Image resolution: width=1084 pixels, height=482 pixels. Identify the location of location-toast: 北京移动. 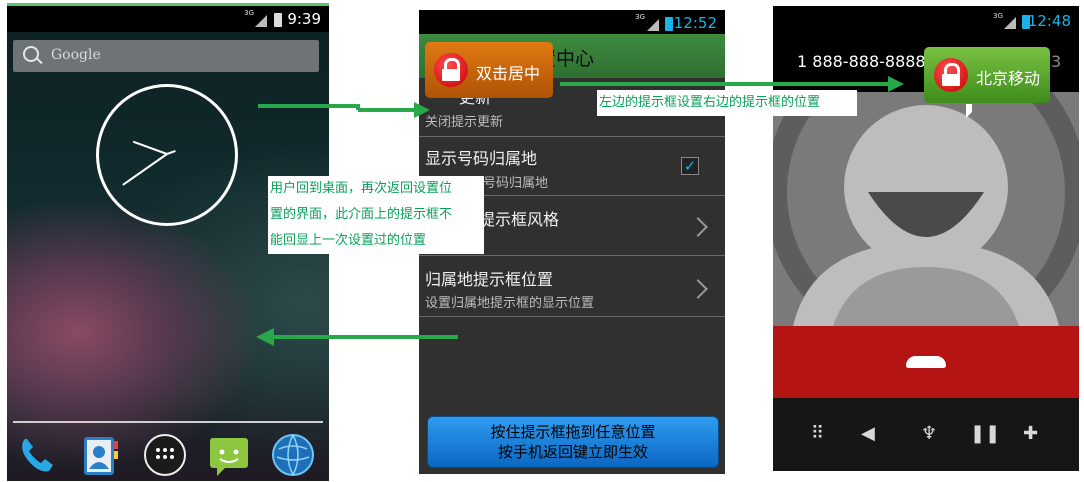
(987, 75).